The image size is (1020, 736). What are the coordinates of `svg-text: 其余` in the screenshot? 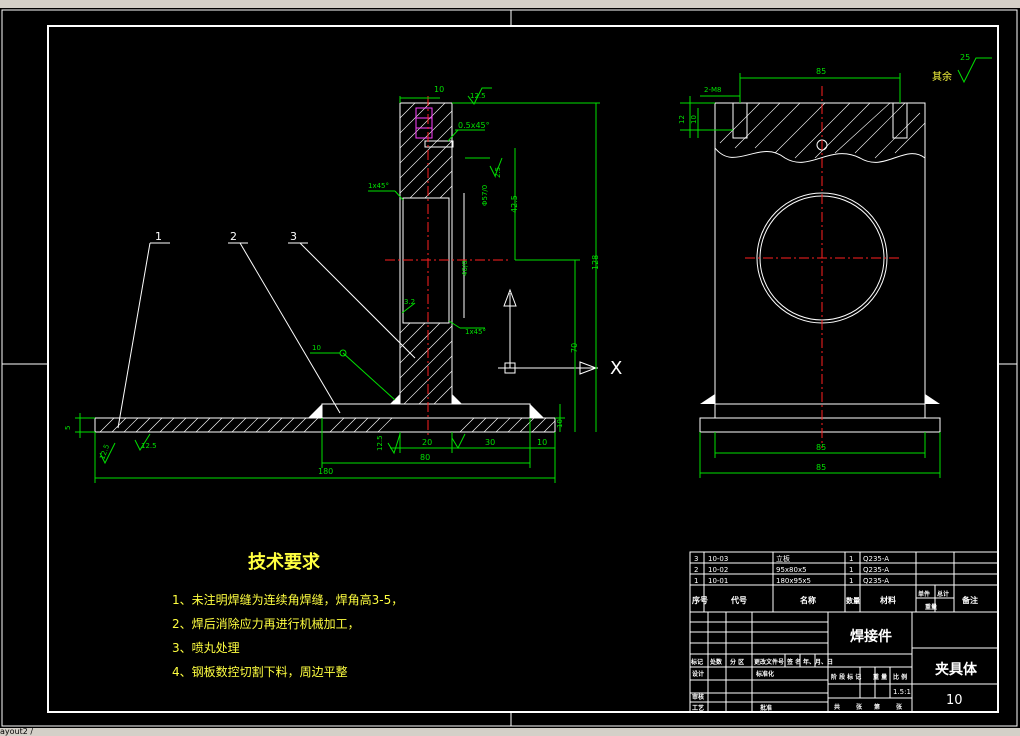 It's located at (942, 76).